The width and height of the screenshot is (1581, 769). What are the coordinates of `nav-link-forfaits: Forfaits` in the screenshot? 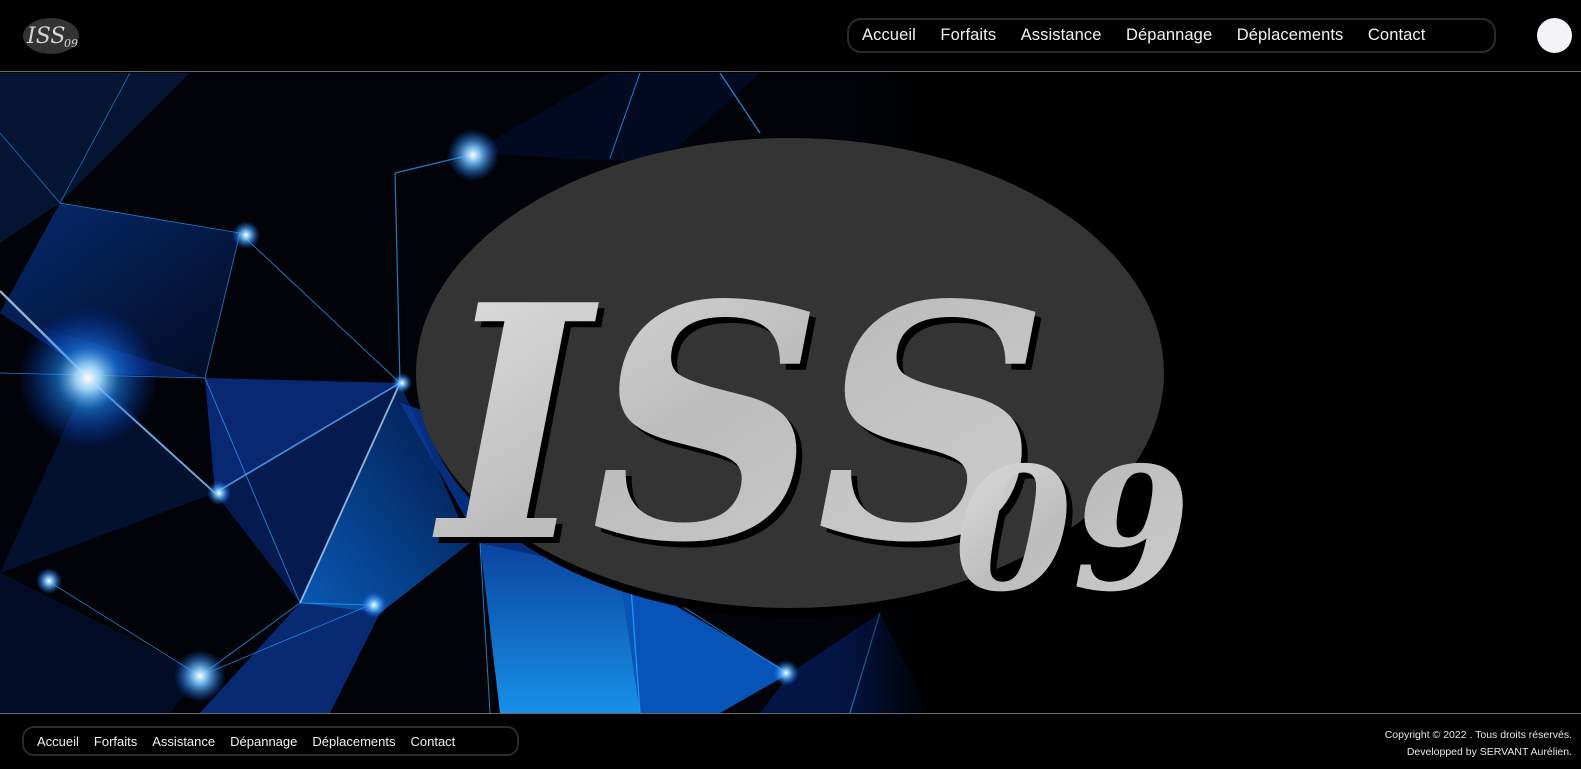 It's located at (968, 35).